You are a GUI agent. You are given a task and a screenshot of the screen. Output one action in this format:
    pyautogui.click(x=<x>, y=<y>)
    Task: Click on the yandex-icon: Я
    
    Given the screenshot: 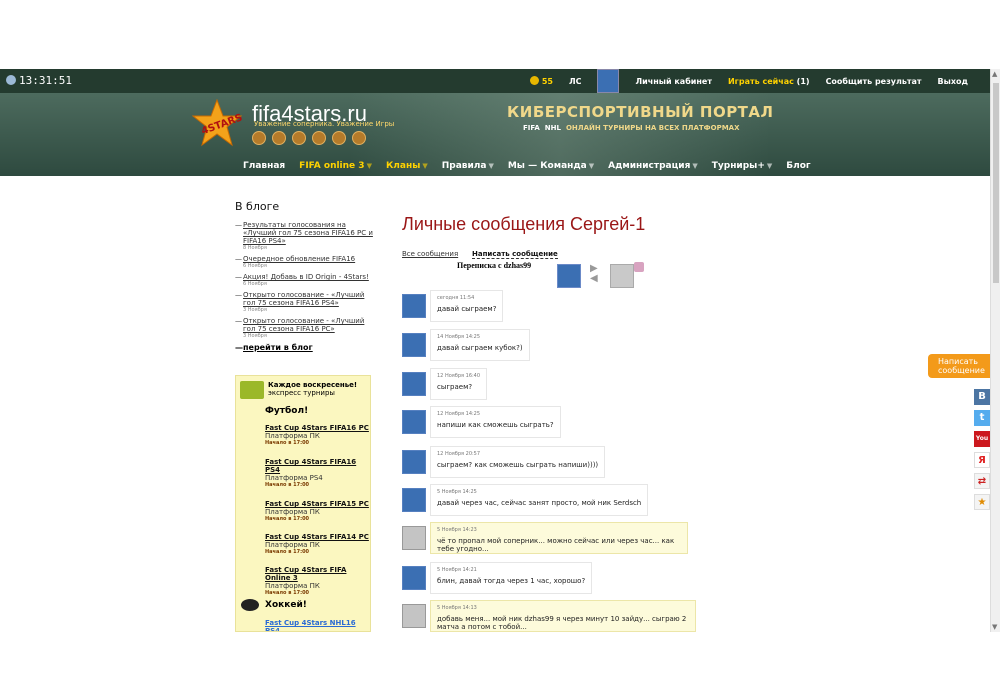 What is the action you would take?
    pyautogui.click(x=982, y=460)
    